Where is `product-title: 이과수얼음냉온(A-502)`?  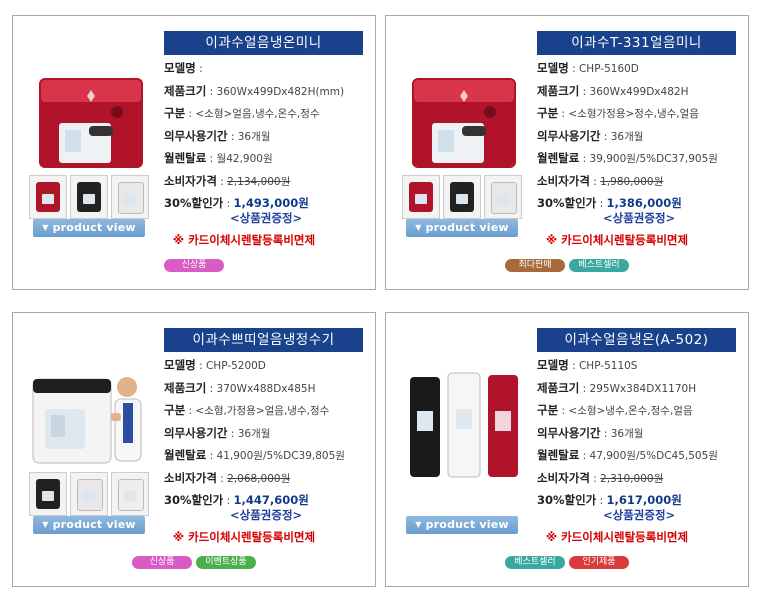 product-title: 이과수얼음냉온(A-502) is located at coordinates (636, 340).